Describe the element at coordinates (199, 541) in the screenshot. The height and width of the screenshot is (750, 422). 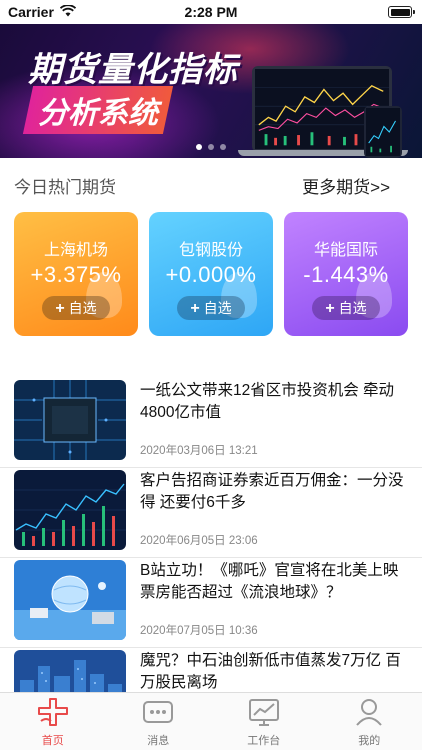
I see `news-date: 2020年06月05日 23:06` at that location.